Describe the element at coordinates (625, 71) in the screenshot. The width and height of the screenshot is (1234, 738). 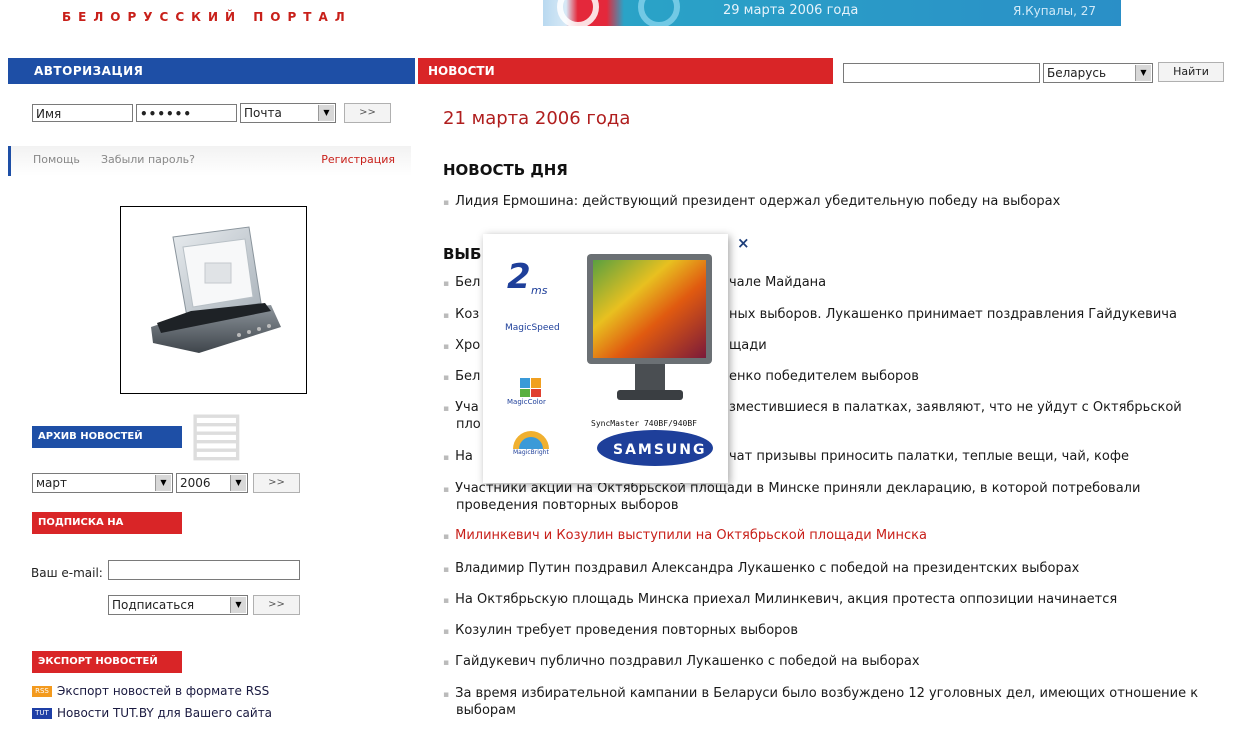
I see `news-title: НОВОСТИ` at that location.